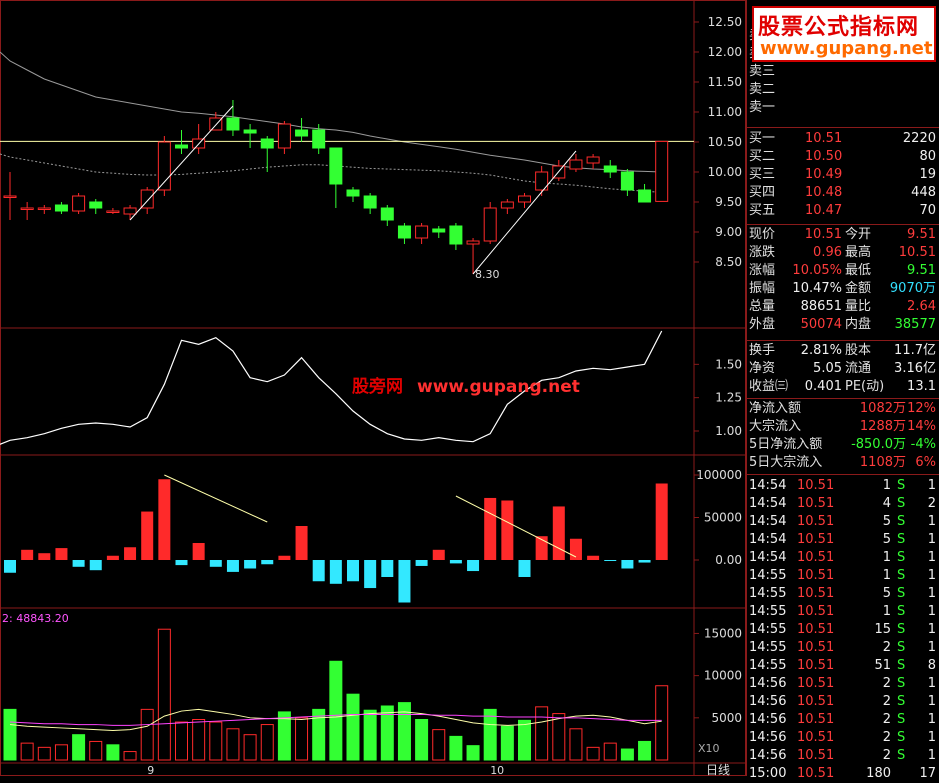 The height and width of the screenshot is (783, 939). What do you see at coordinates (927, 210) in the screenshot?
I see `buy-volume: 70` at bounding box center [927, 210].